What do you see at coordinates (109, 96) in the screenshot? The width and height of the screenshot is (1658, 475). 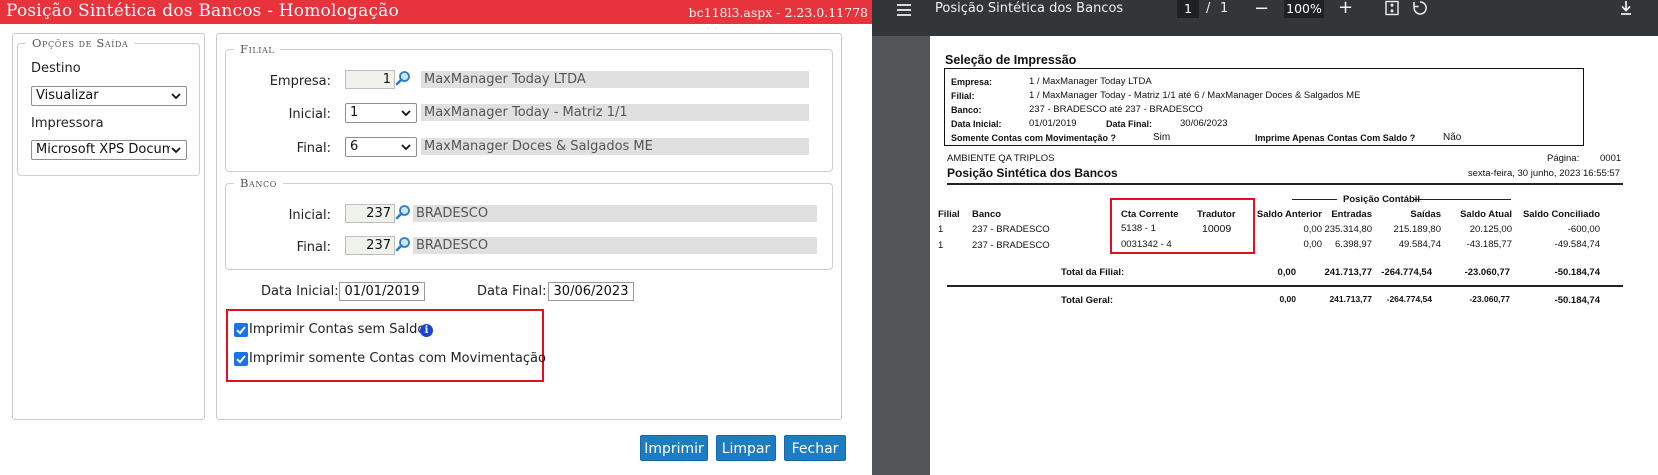 I see `destination-select: Visualizar` at bounding box center [109, 96].